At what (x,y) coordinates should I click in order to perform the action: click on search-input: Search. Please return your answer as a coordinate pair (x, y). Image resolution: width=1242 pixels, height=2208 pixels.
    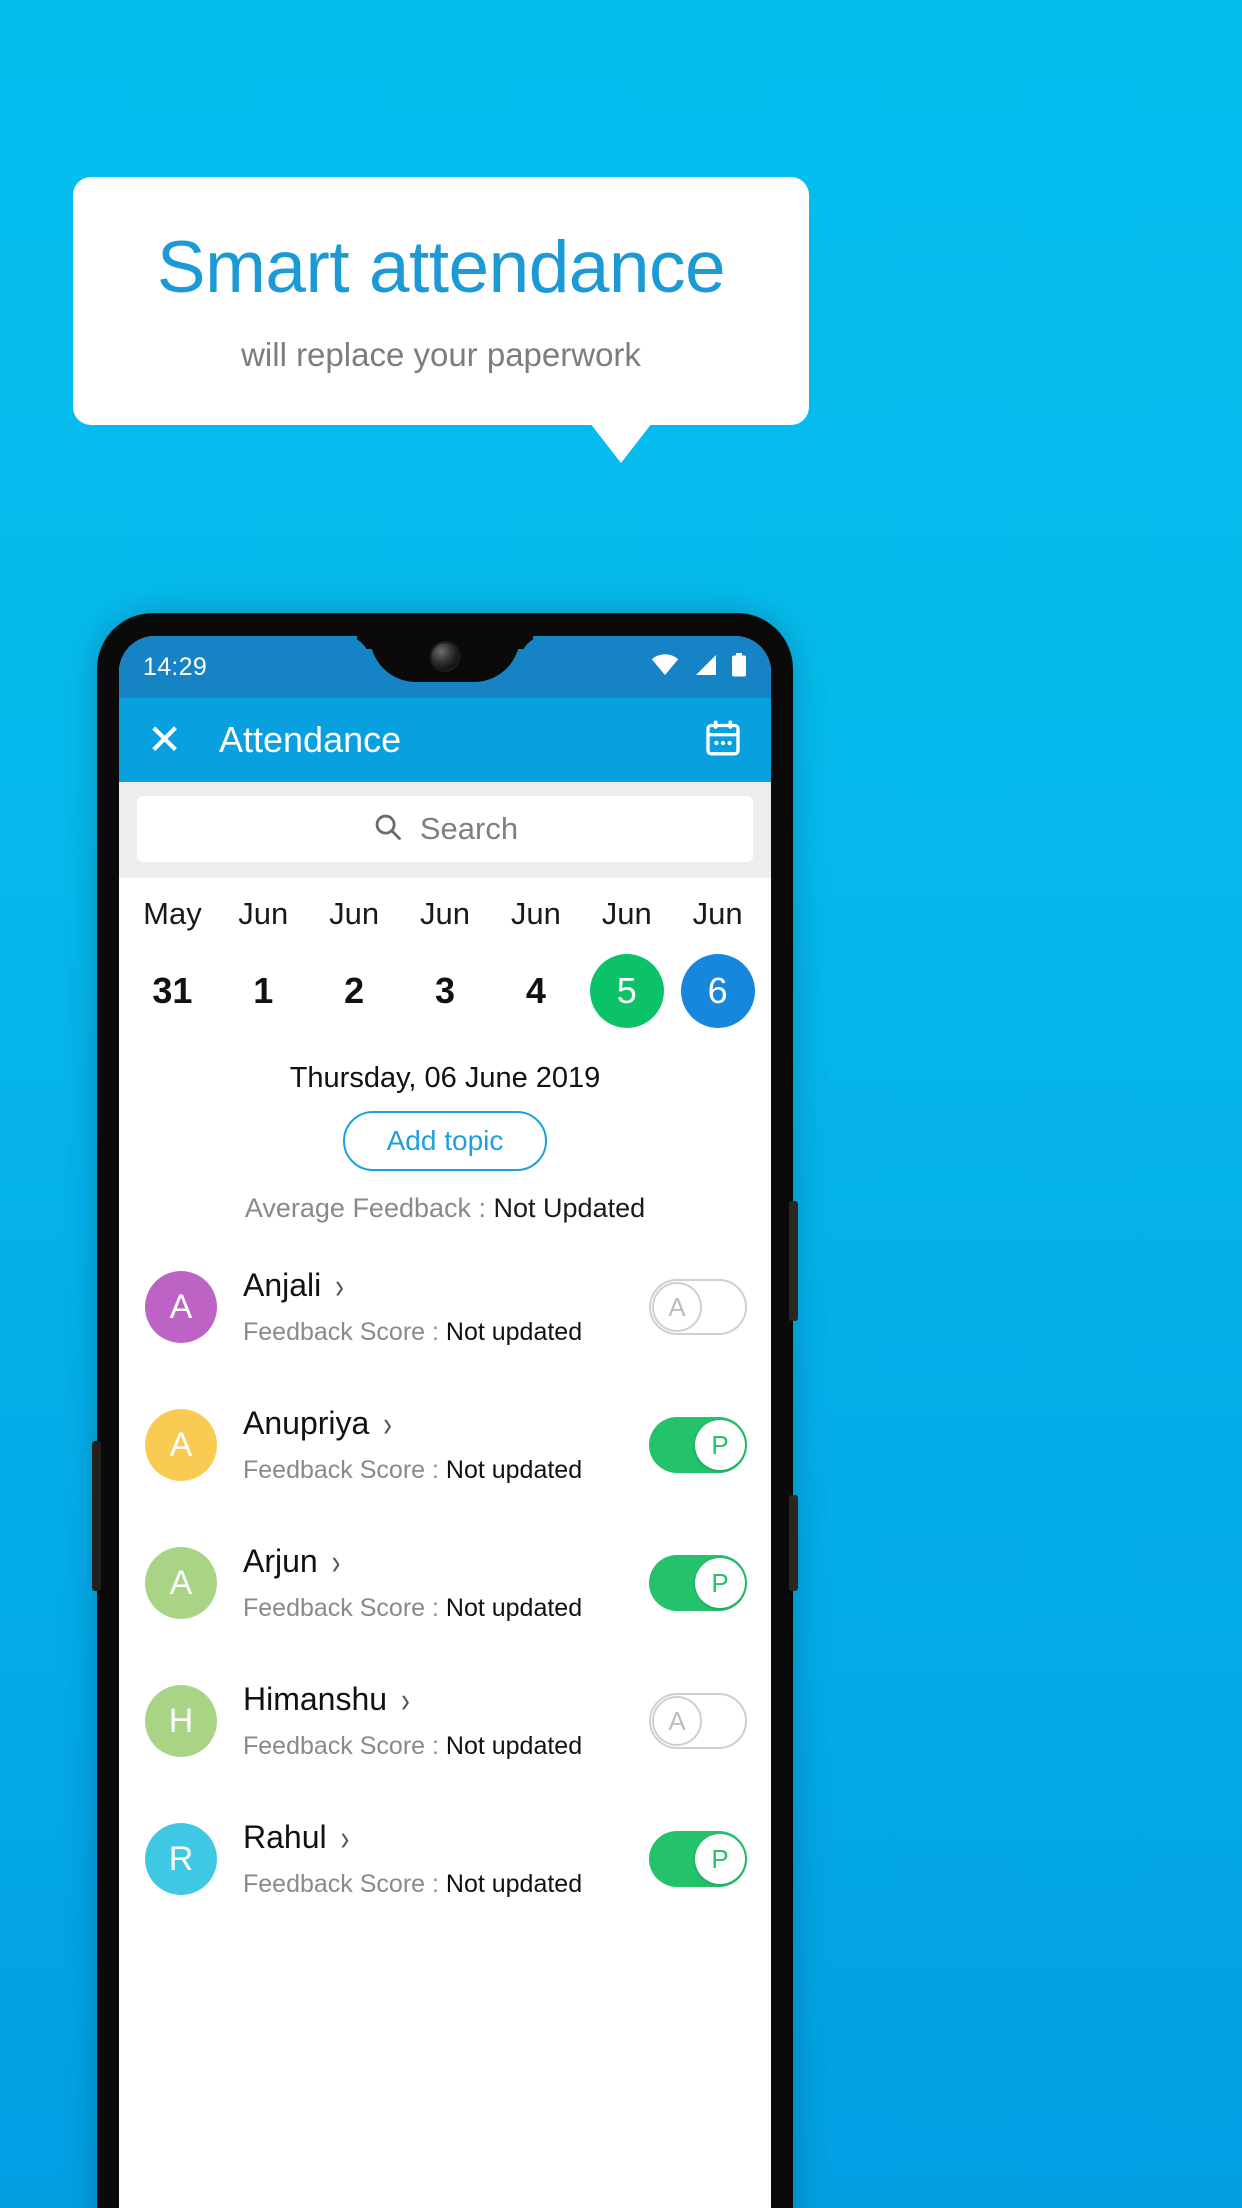
    Looking at the image, I should click on (445, 829).